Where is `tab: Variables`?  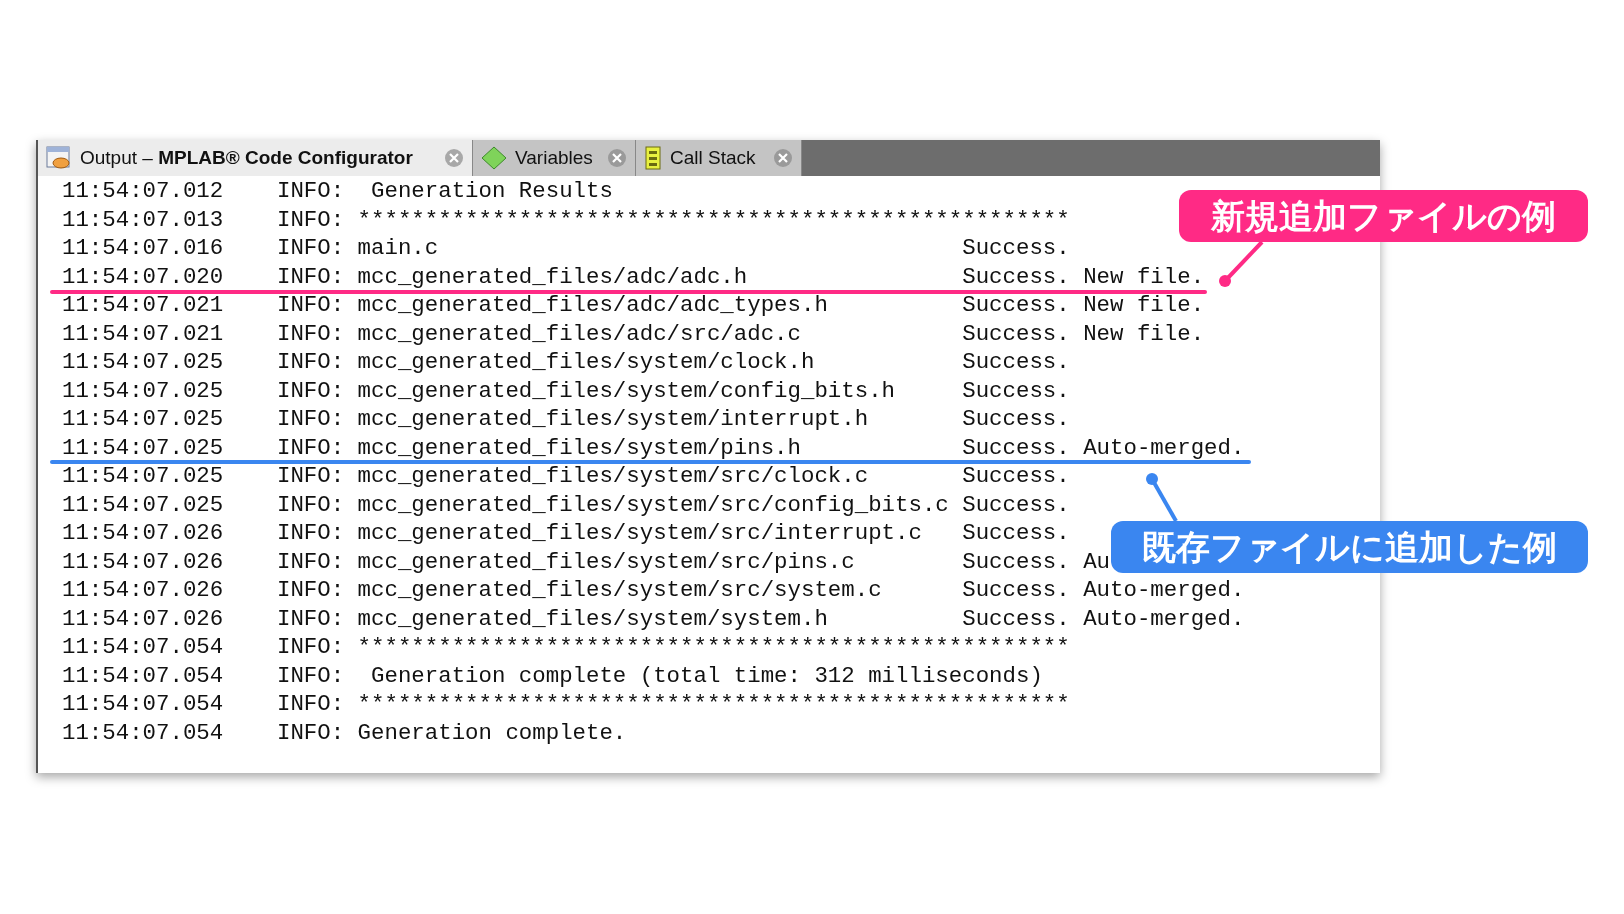
tab: Variables is located at coordinates (554, 158).